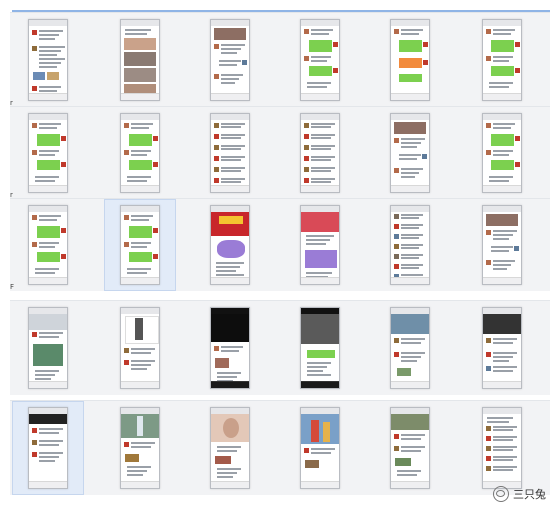 The image size is (558, 512). I want to click on row-marker: F, so click(12, 287).